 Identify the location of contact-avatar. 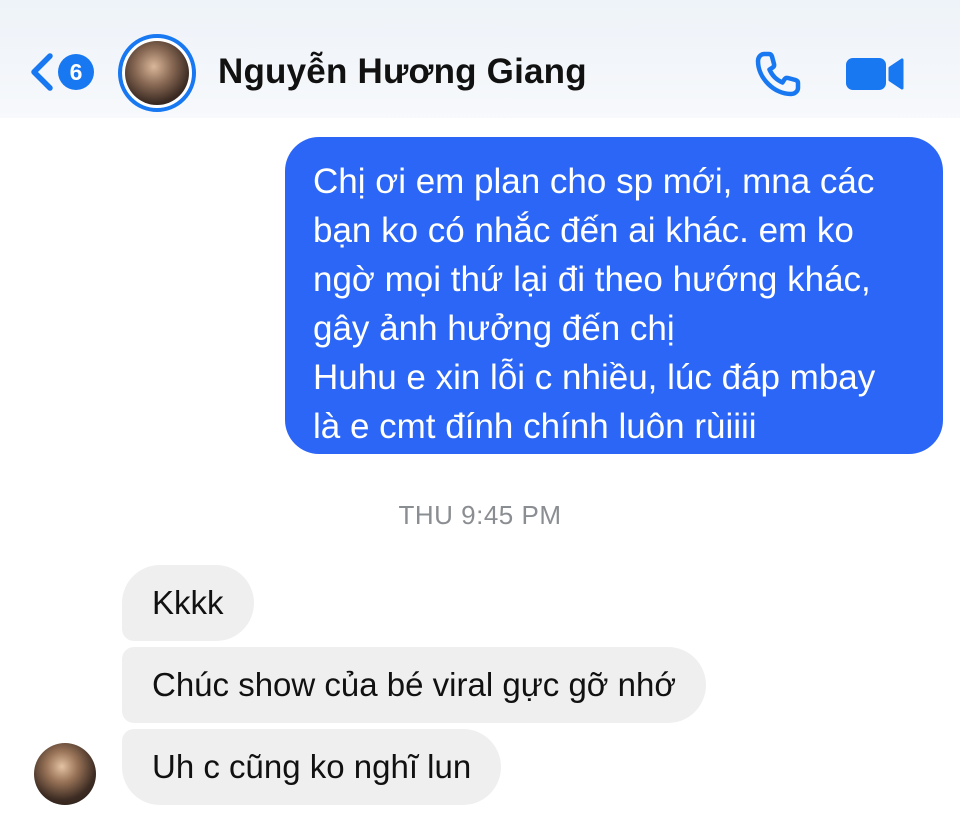
(157, 73).